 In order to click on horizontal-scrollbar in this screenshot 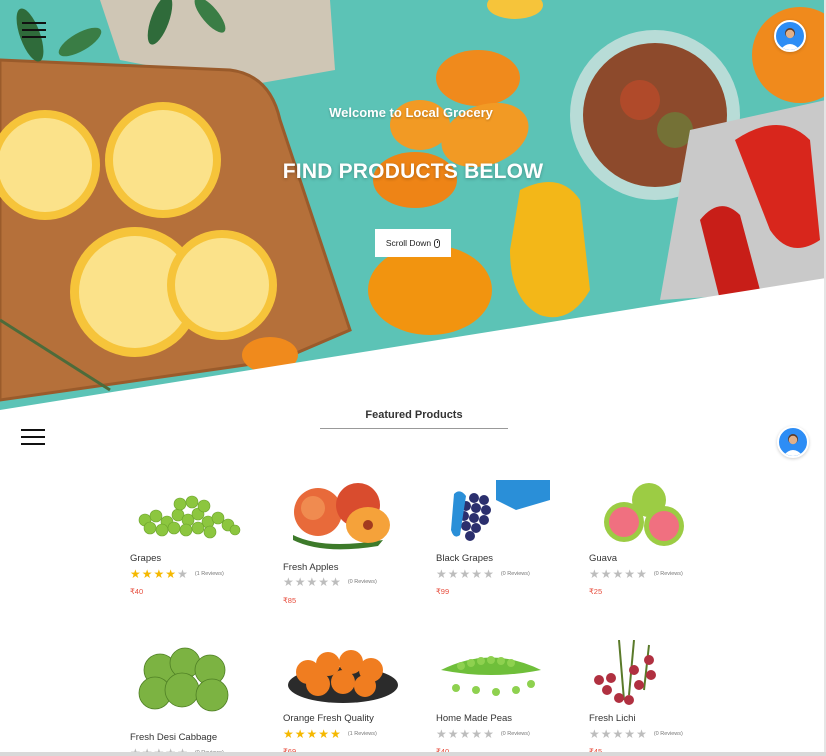, I will do `click(413, 754)`.